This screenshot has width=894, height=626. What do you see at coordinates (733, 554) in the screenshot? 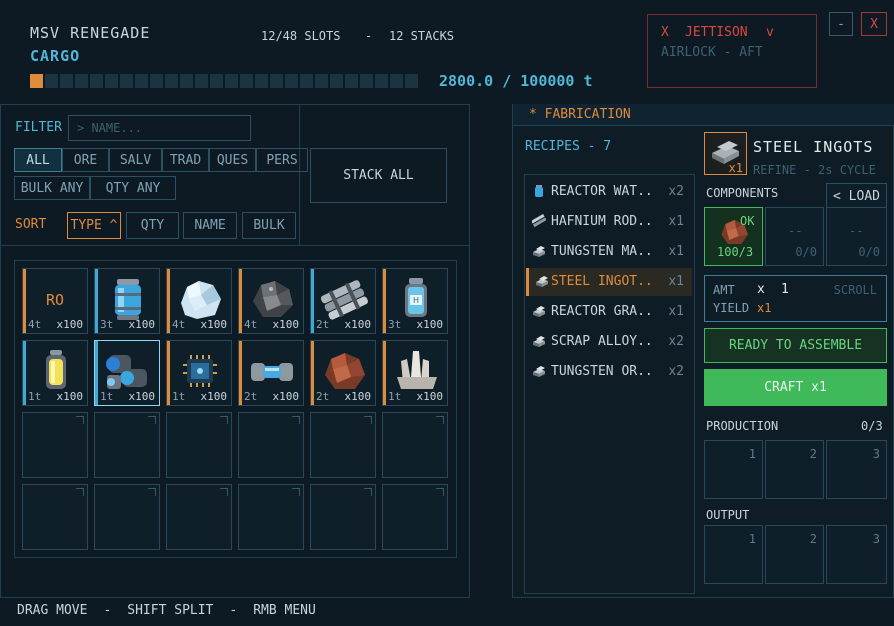
I see `output-slot: 1` at bounding box center [733, 554].